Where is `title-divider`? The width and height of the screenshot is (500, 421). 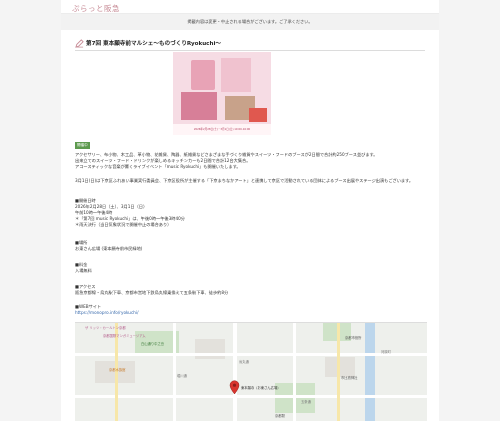
title-divider is located at coordinates (250, 50).